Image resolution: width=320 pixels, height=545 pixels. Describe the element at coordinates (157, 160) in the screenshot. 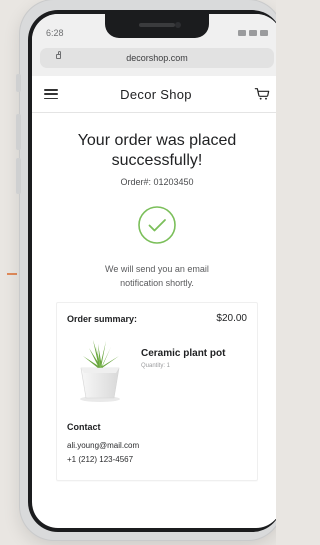

I see `confirmation-title-line2: successfully!` at that location.